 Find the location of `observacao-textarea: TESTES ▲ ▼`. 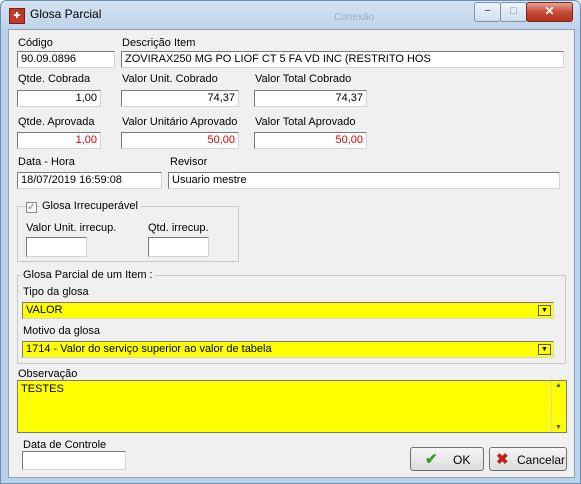

observacao-textarea: TESTES ▲ ▼ is located at coordinates (292, 406).